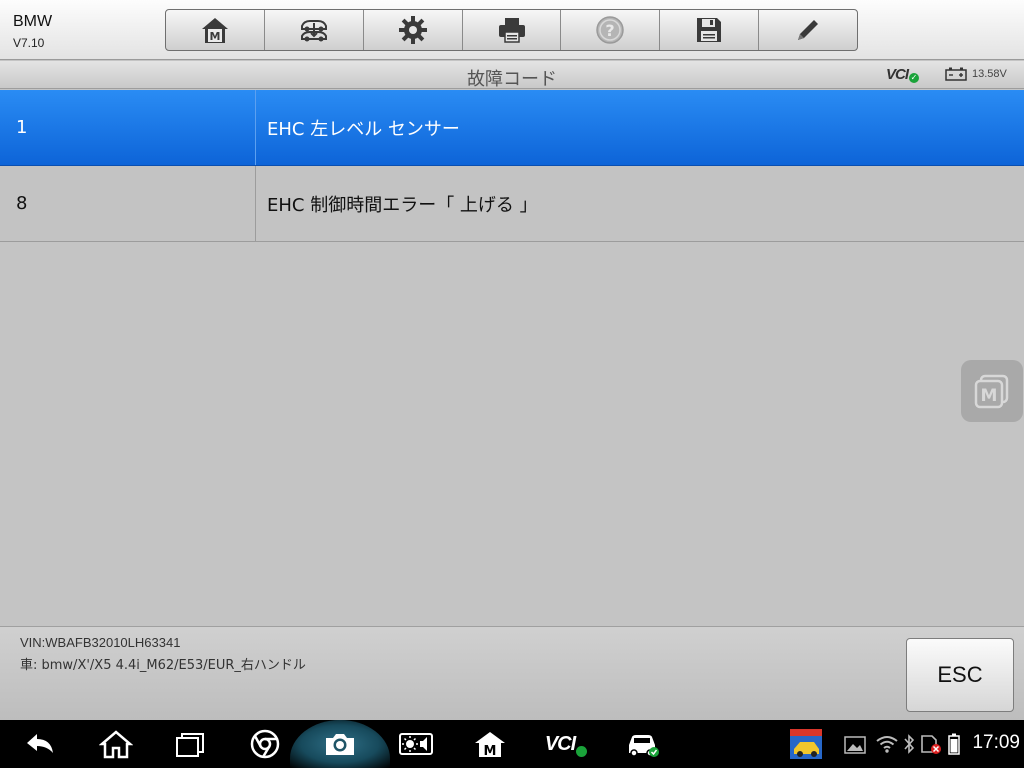 The image size is (1024, 768). I want to click on clock: 17:09, so click(996, 742).